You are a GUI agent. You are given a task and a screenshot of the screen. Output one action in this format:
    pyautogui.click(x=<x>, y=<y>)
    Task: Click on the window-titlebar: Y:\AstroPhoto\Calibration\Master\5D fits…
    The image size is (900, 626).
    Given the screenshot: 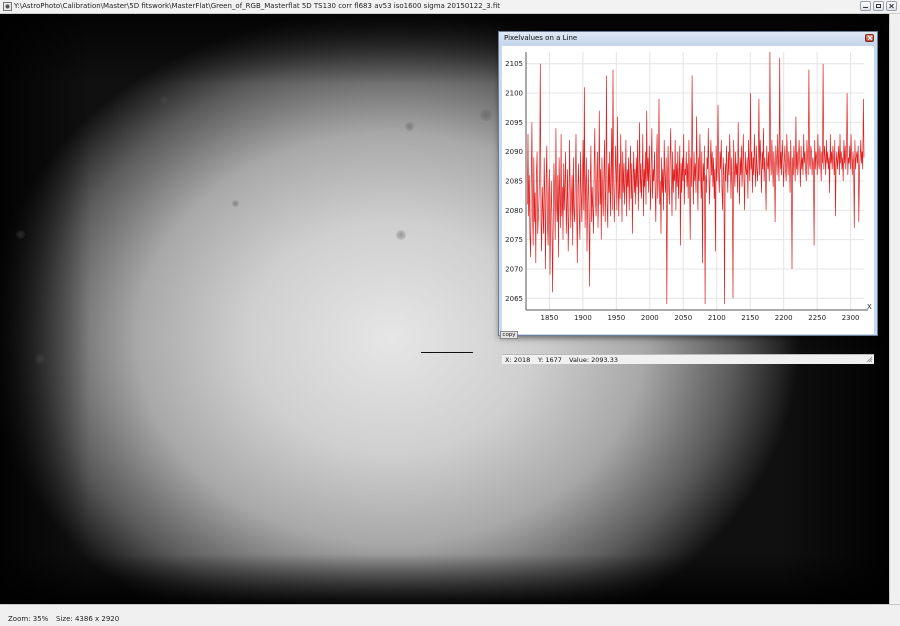 What is the action you would take?
    pyautogui.click(x=450, y=7)
    